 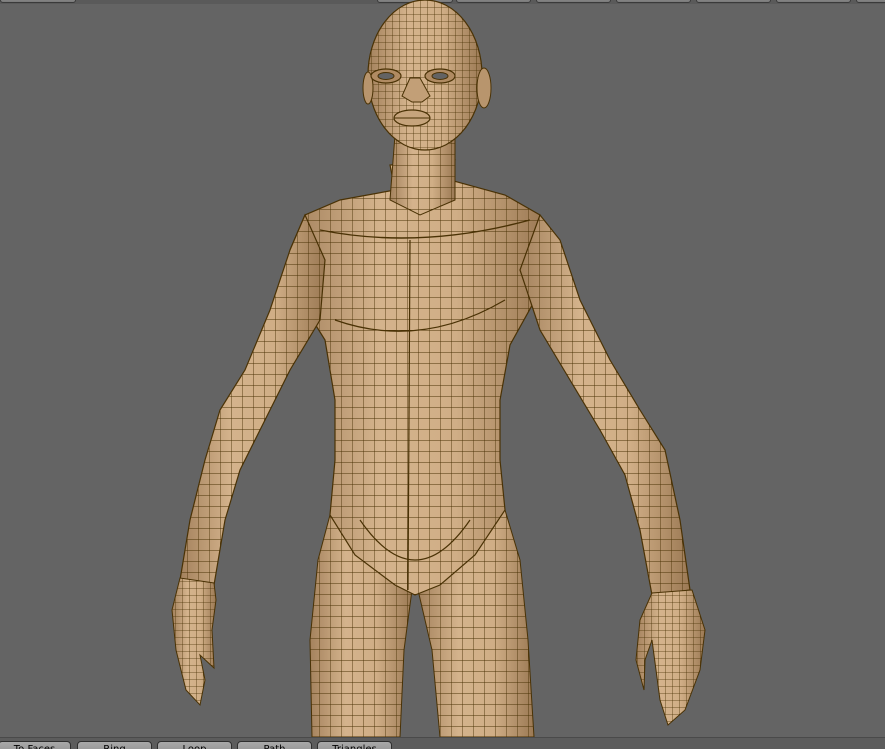 I want to click on ring-button: Ring, so click(x=114, y=745).